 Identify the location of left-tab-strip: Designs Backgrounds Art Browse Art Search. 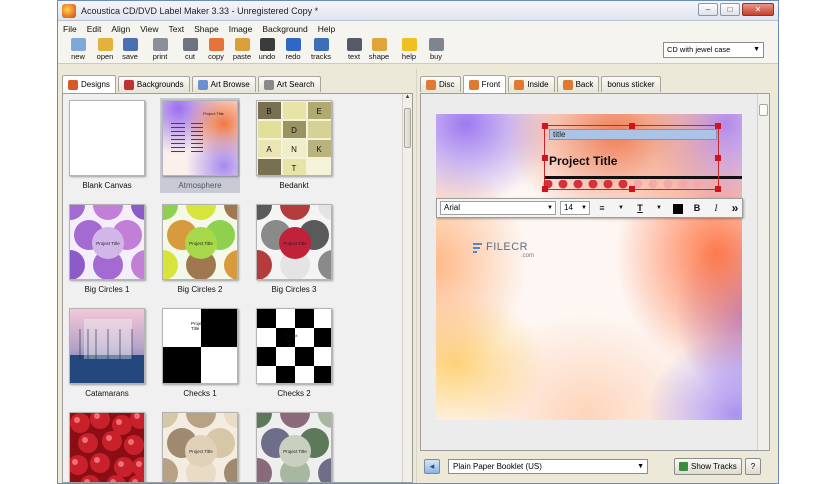
(191, 84).